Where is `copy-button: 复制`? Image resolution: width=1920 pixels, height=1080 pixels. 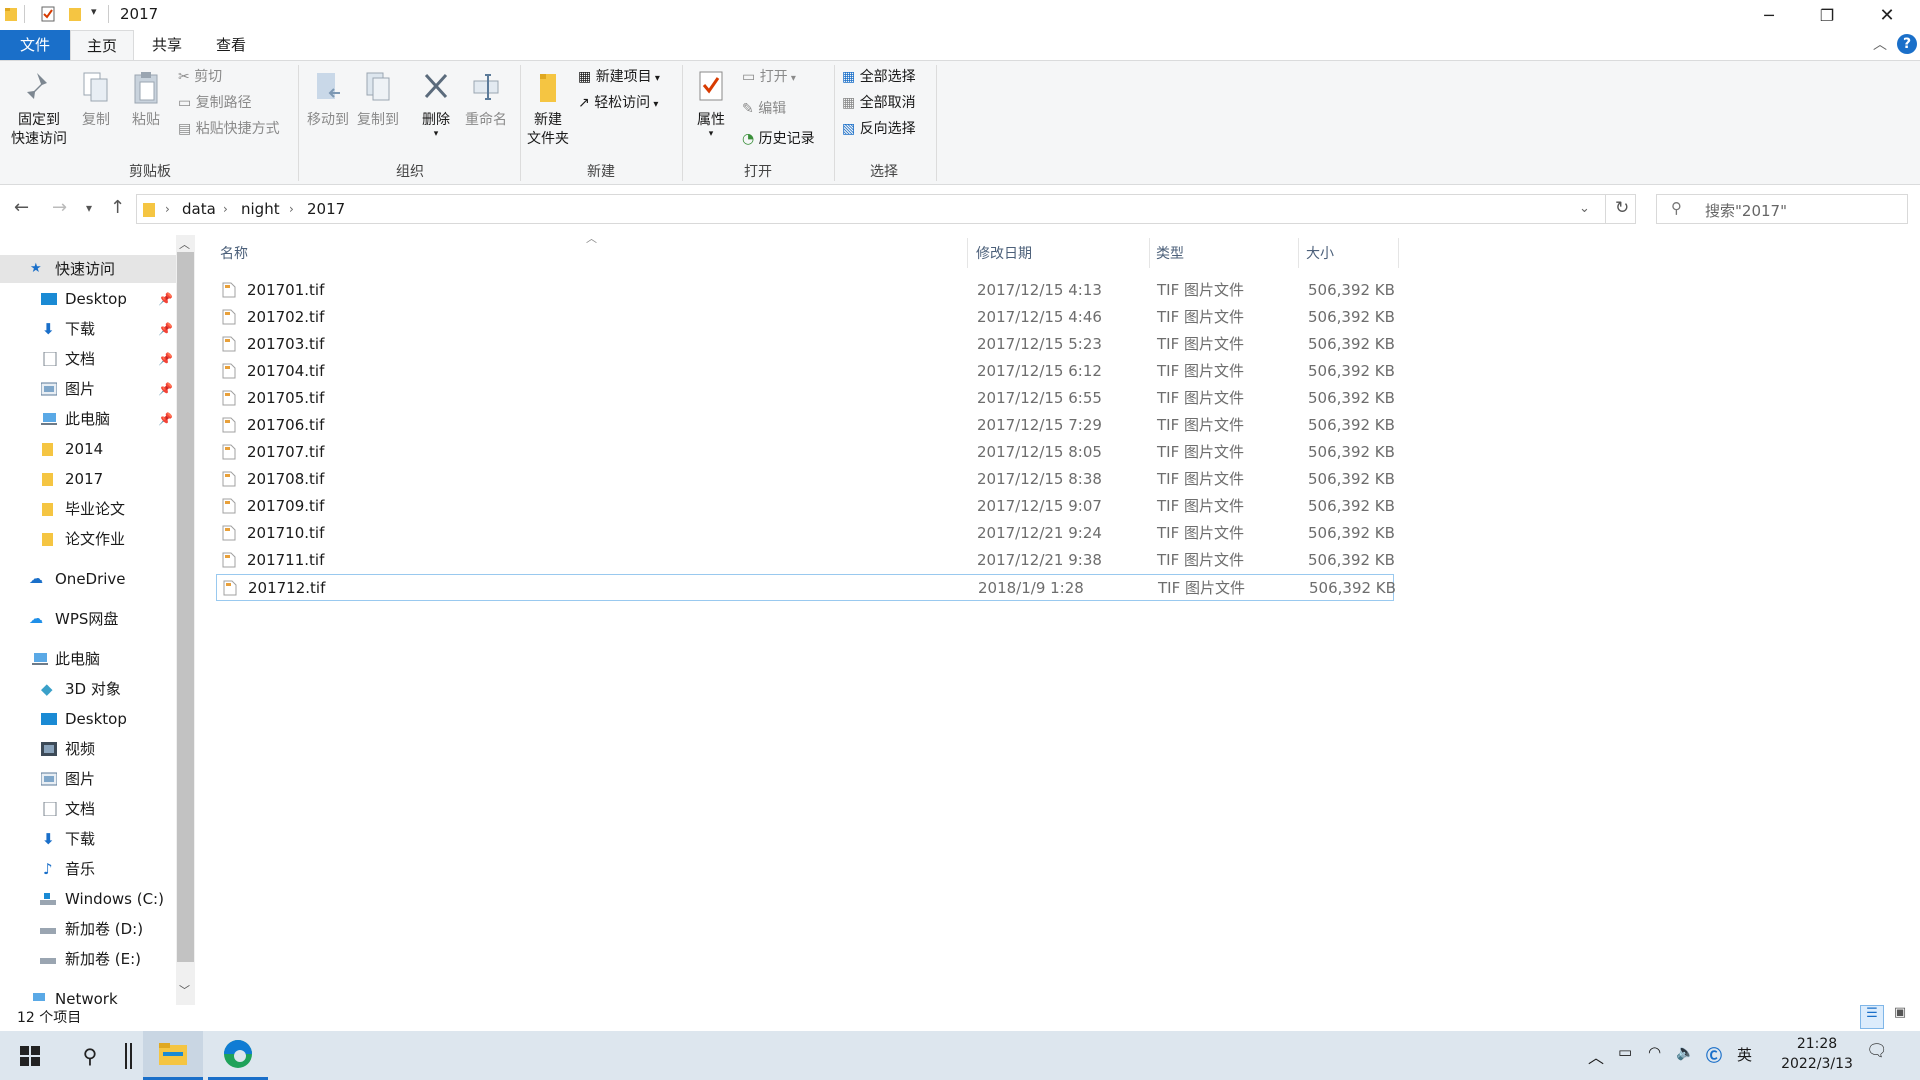
copy-button: 复制 is located at coordinates (96, 99).